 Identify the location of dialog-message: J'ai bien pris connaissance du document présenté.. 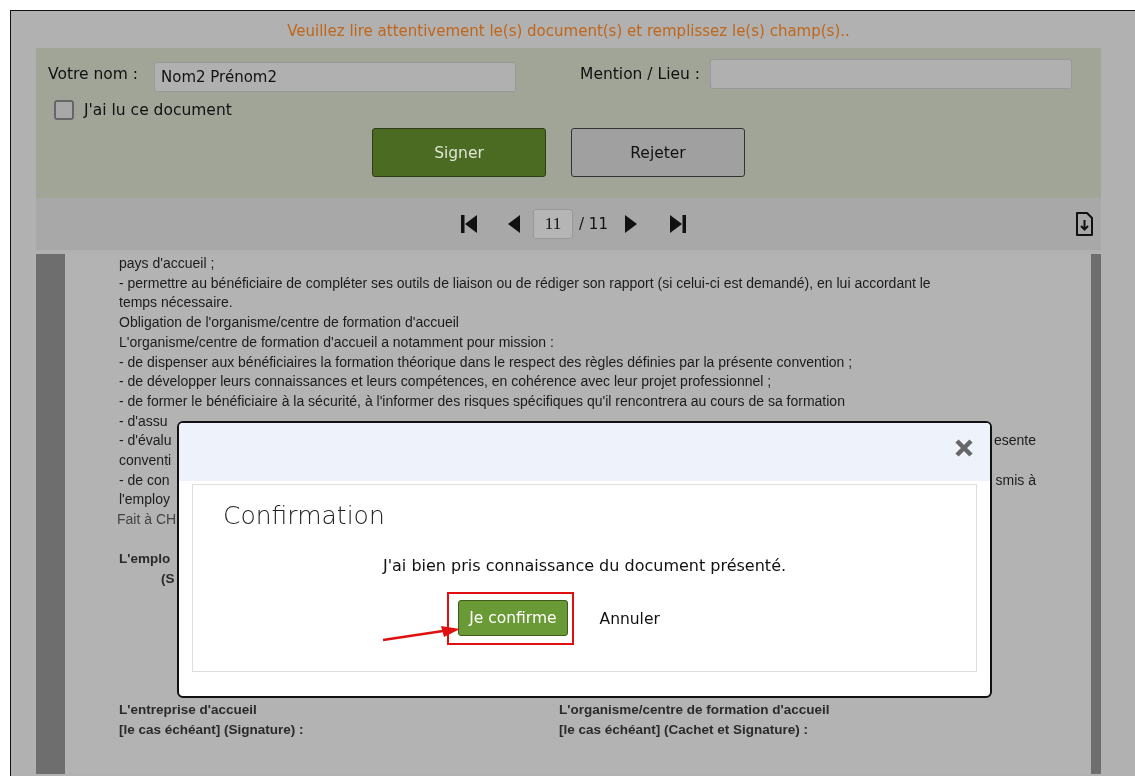
(584, 565).